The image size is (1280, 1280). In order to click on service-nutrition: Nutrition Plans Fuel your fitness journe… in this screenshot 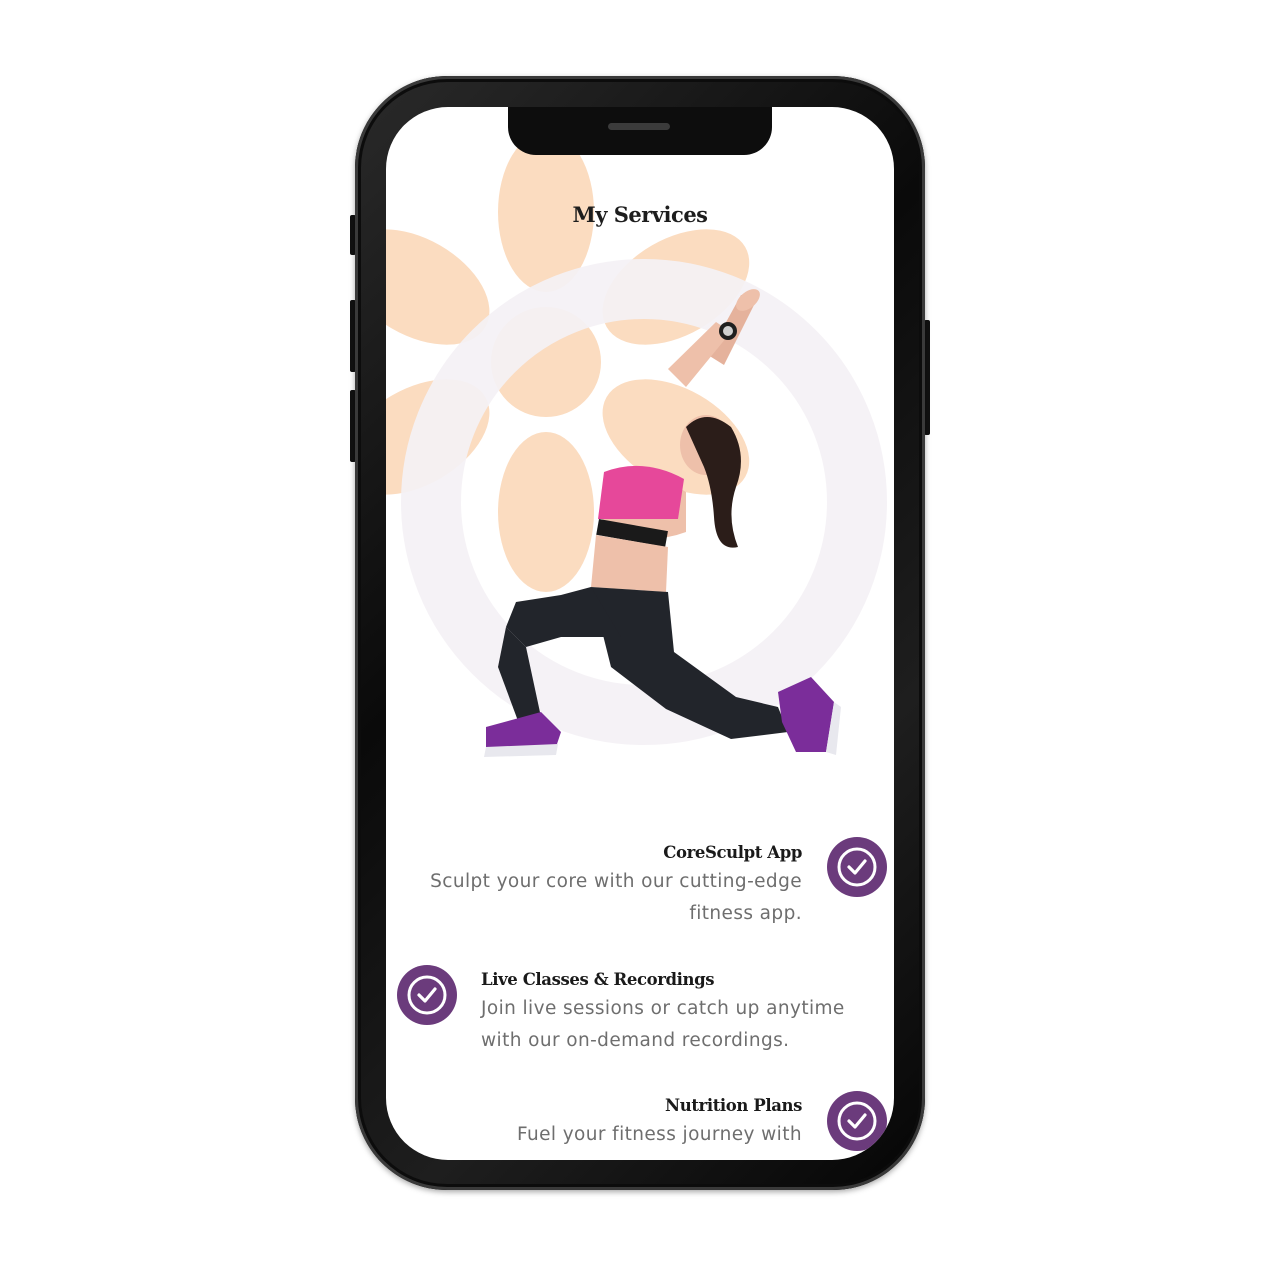, I will do `click(594, 1122)`.